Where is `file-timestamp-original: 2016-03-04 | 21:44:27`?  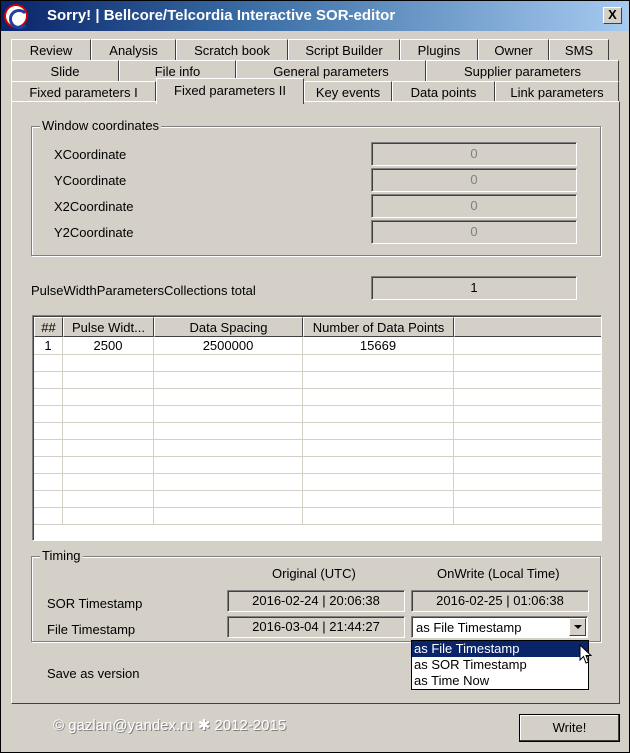 file-timestamp-original: 2016-03-04 | 21:44:27 is located at coordinates (316, 627).